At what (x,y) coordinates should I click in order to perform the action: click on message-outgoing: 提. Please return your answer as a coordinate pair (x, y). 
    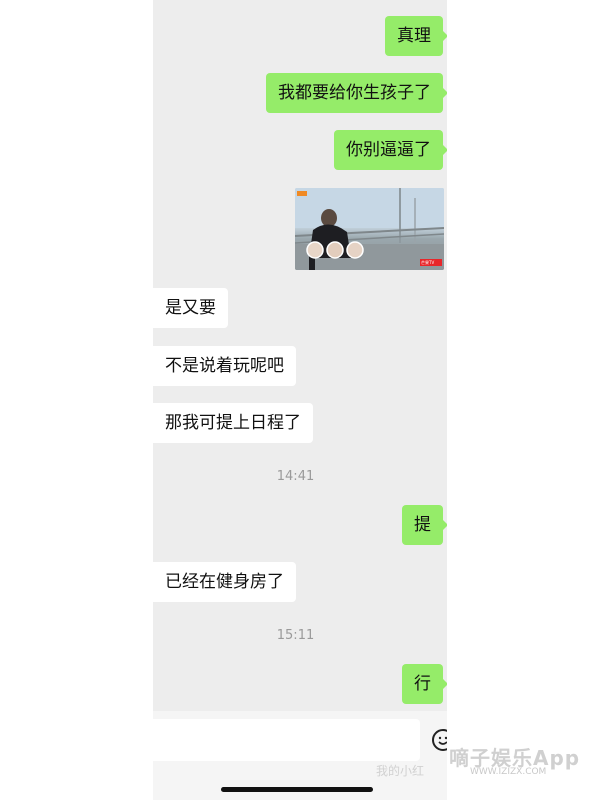
    Looking at the image, I should click on (424, 525).